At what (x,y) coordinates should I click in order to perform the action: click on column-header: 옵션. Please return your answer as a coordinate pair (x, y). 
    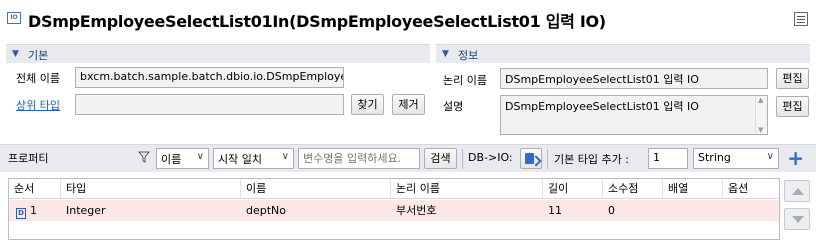
    Looking at the image, I should click on (751, 189).